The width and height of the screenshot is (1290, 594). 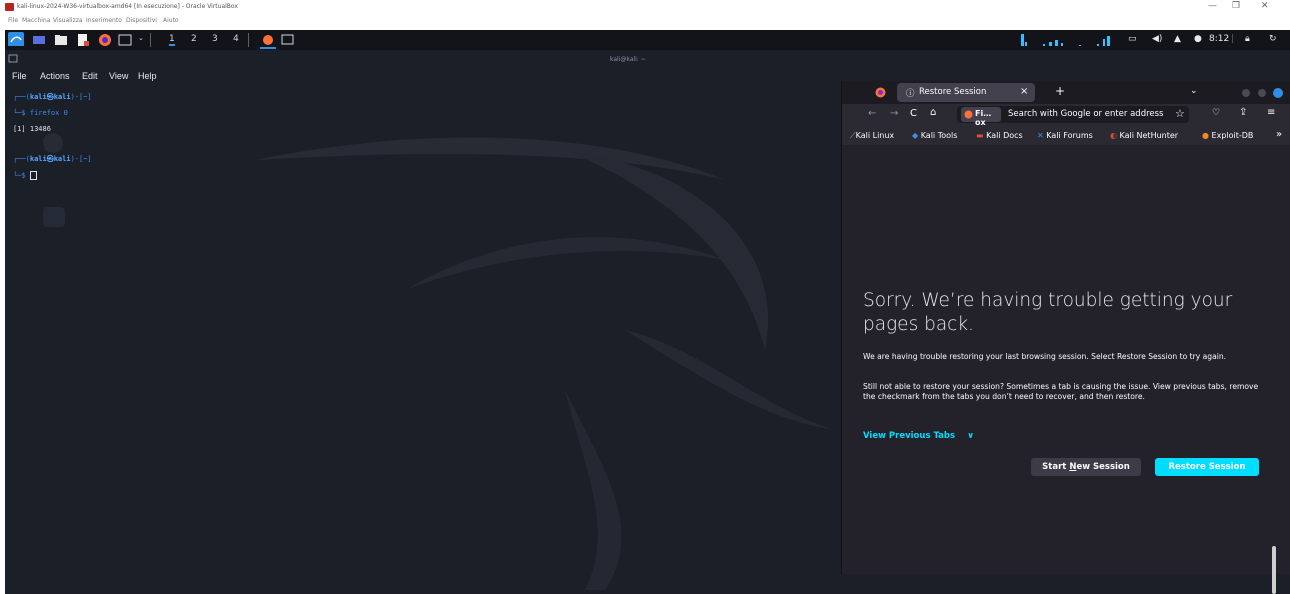 I want to click on tab-close-icon: ×, so click(x=1024, y=91).